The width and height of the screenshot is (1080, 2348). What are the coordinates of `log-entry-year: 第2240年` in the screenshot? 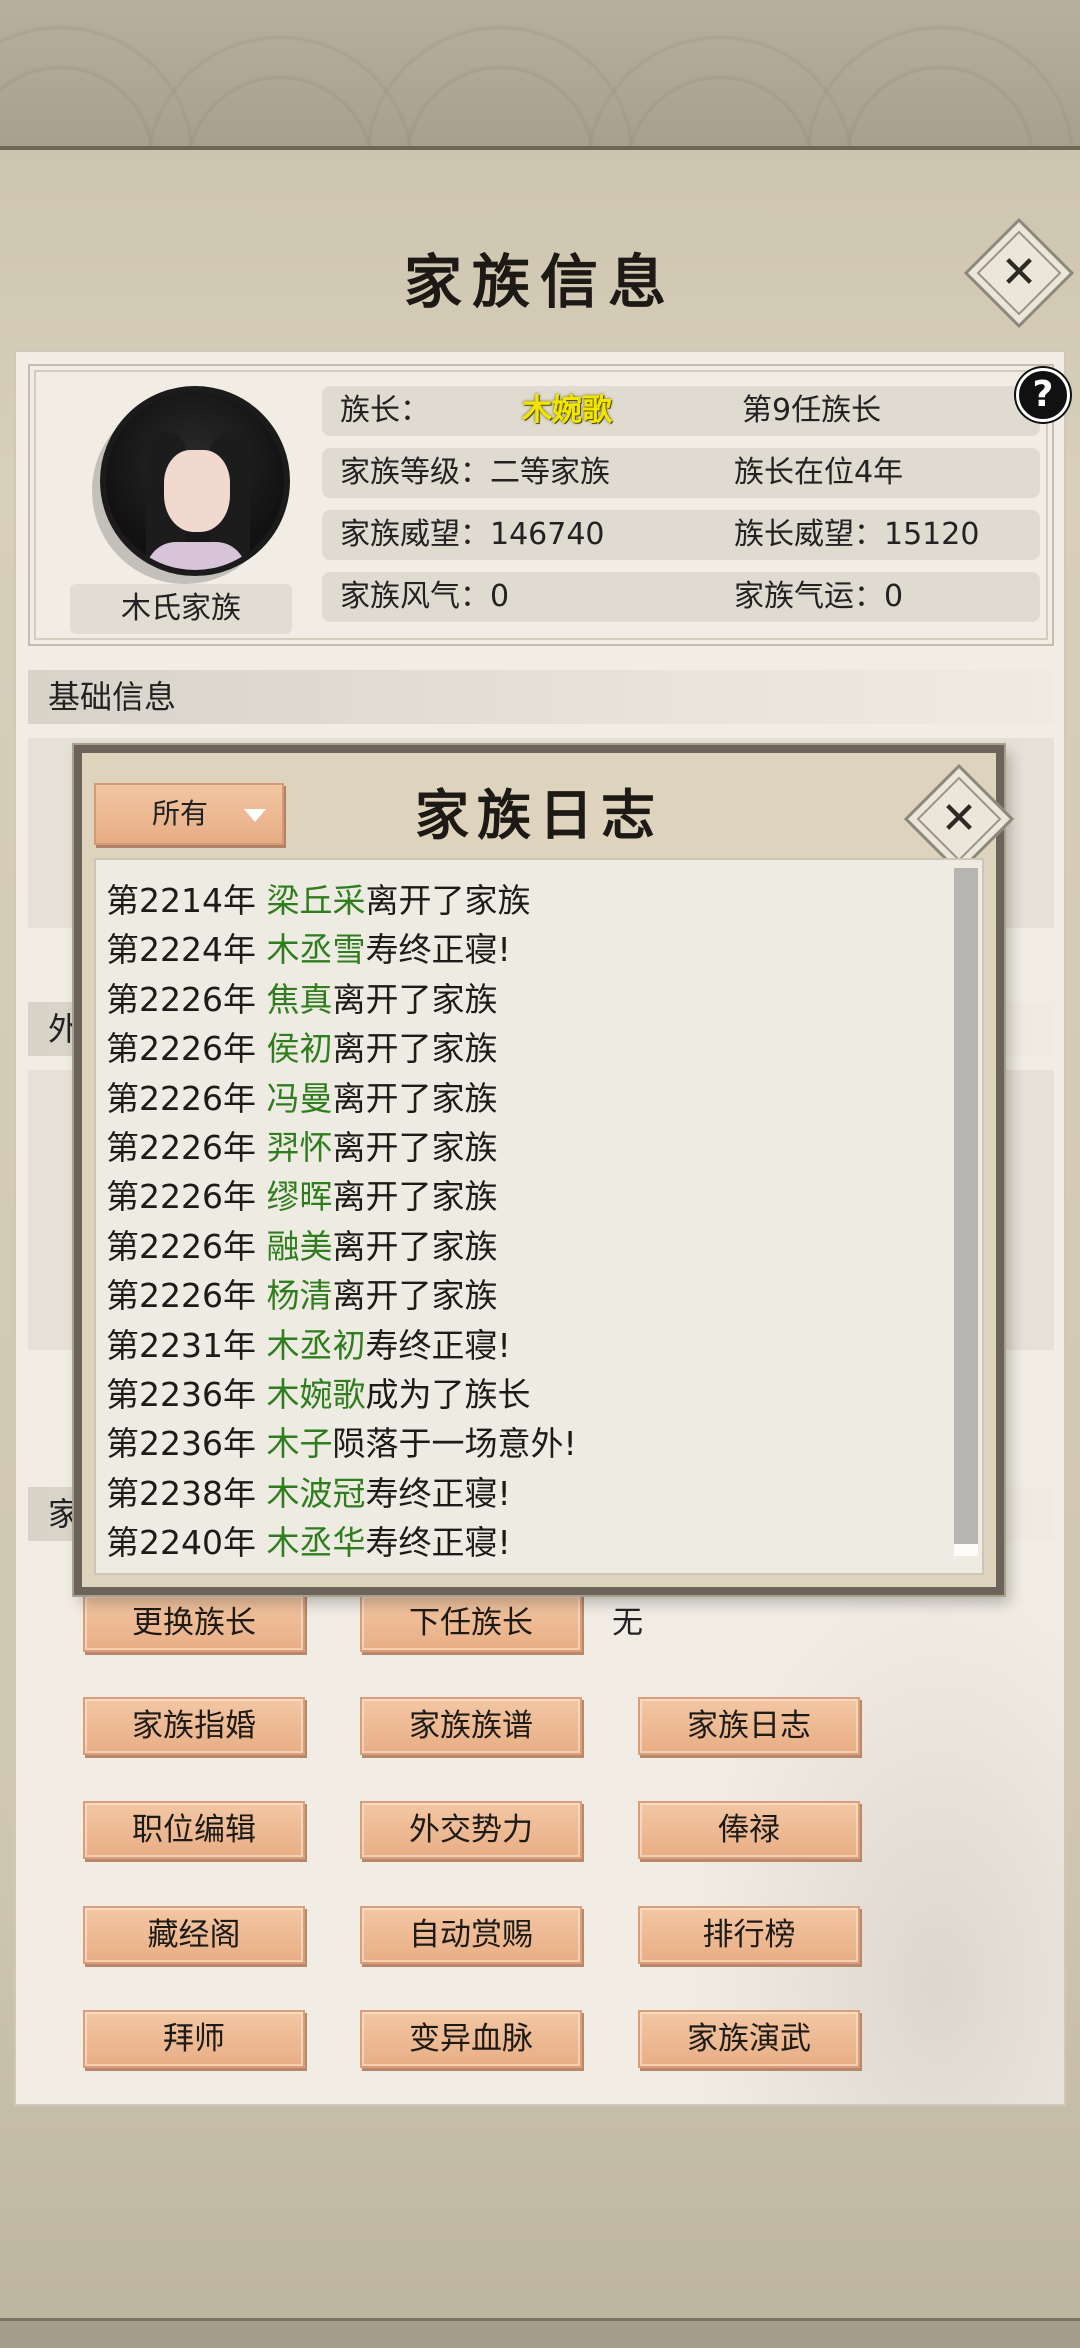 It's located at (186, 1543).